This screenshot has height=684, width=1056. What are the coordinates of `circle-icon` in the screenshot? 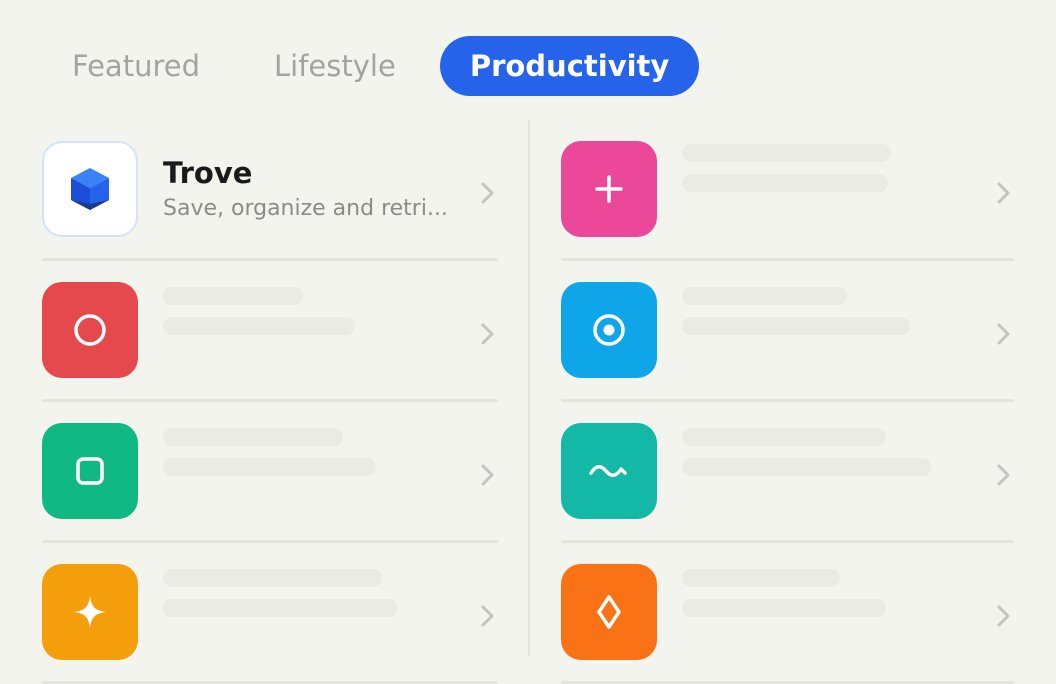 It's located at (90, 330).